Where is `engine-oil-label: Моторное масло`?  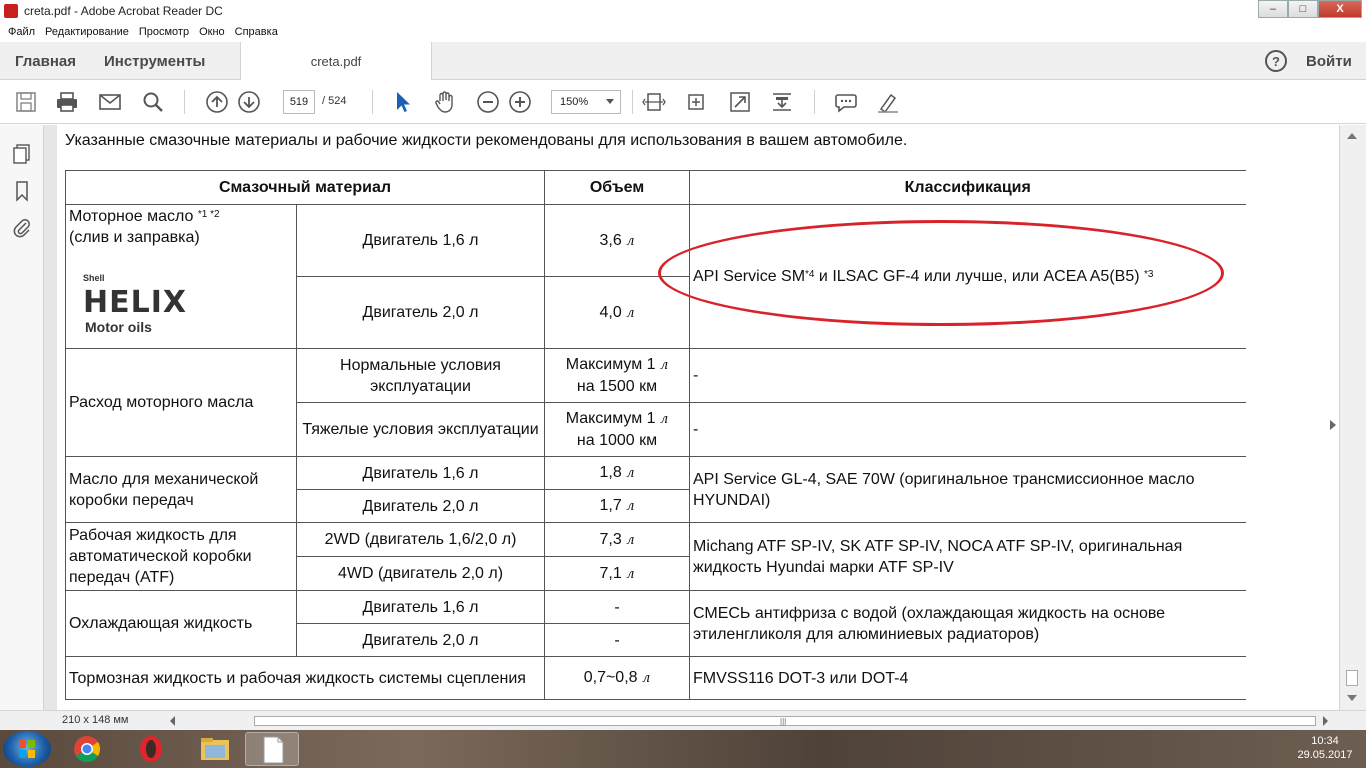 engine-oil-label: Моторное масло is located at coordinates (131, 216).